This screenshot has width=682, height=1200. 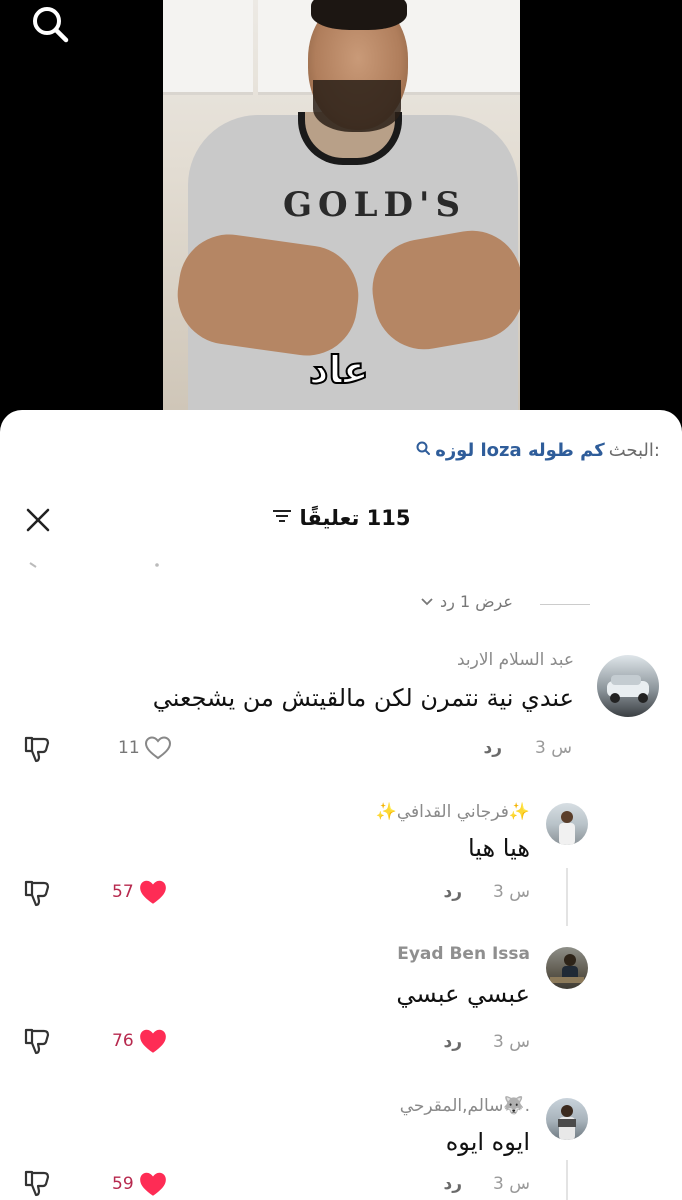 I want to click on like-button: 59, so click(x=140, y=1184).